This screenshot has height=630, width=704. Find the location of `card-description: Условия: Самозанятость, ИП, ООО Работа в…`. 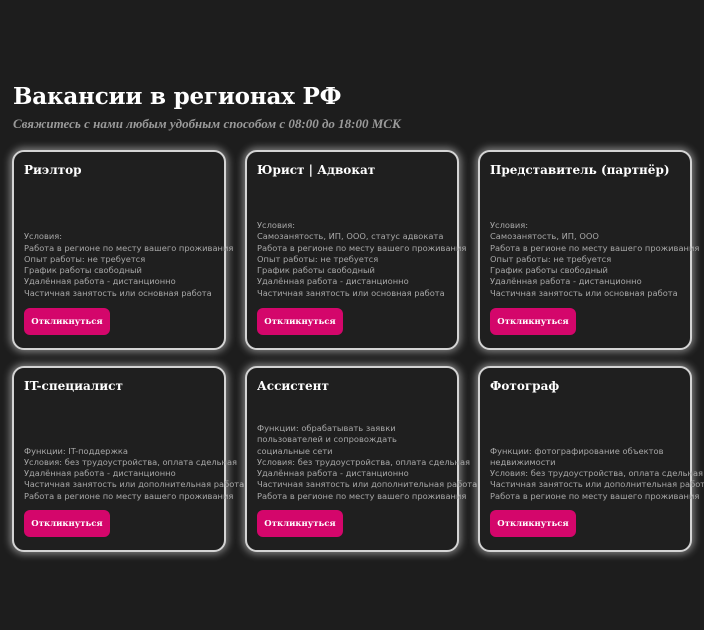

card-description: Условия: Самозанятость, ИП, ООО Работа в… is located at coordinates (595, 259).